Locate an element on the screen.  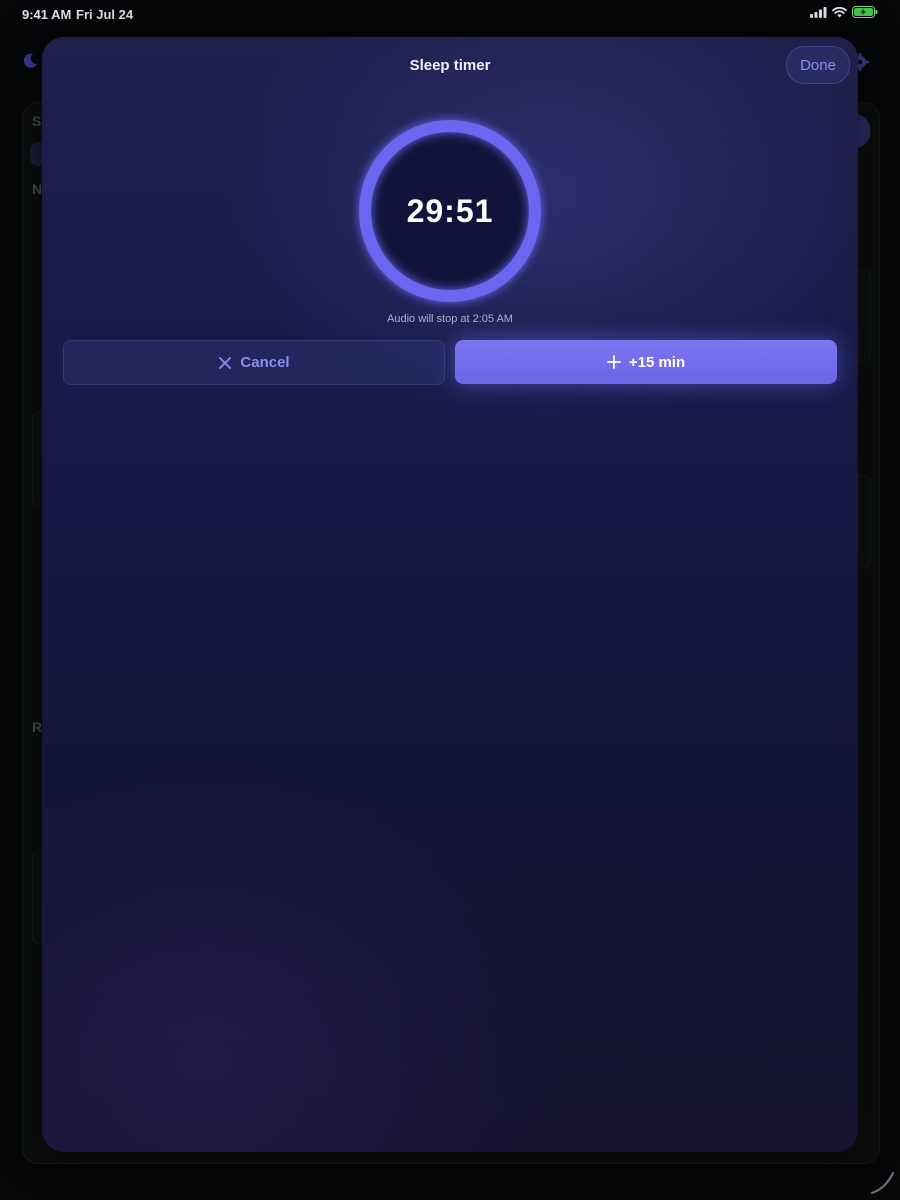
plus-icon is located at coordinates (613, 362).